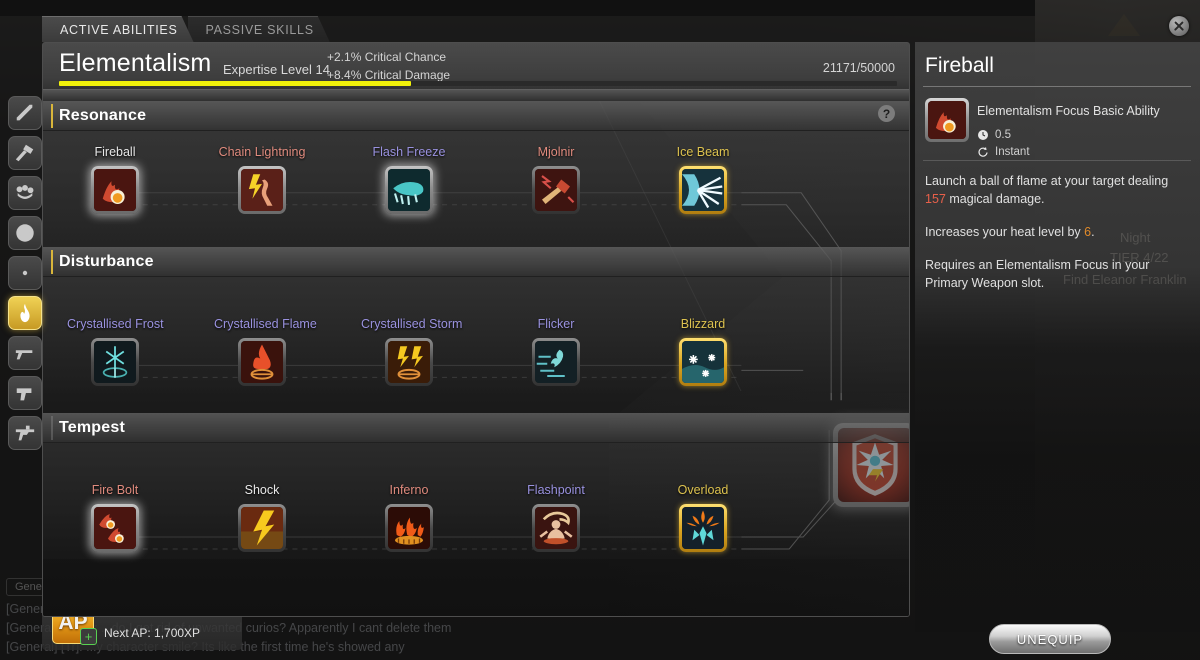  I want to click on xp-progress-bar, so click(478, 83).